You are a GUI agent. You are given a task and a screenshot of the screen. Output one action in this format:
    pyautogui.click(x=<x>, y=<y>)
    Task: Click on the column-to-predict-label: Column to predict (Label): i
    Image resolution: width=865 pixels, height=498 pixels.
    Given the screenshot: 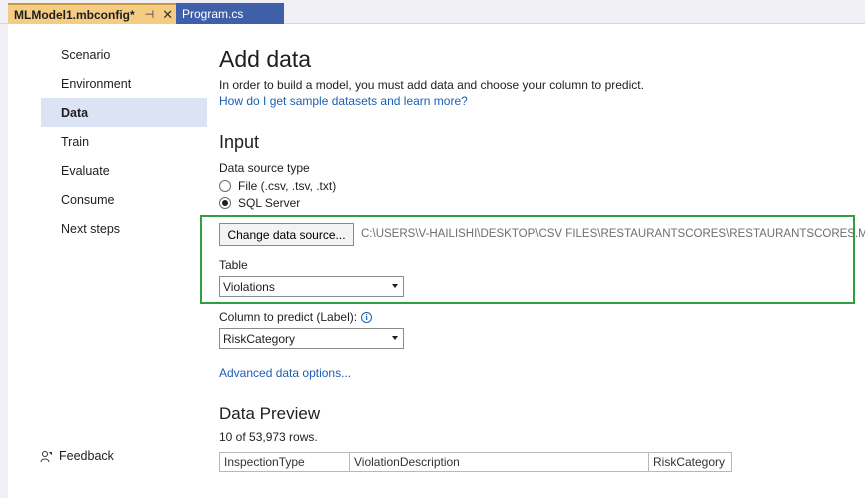 What is the action you would take?
    pyautogui.click(x=296, y=317)
    